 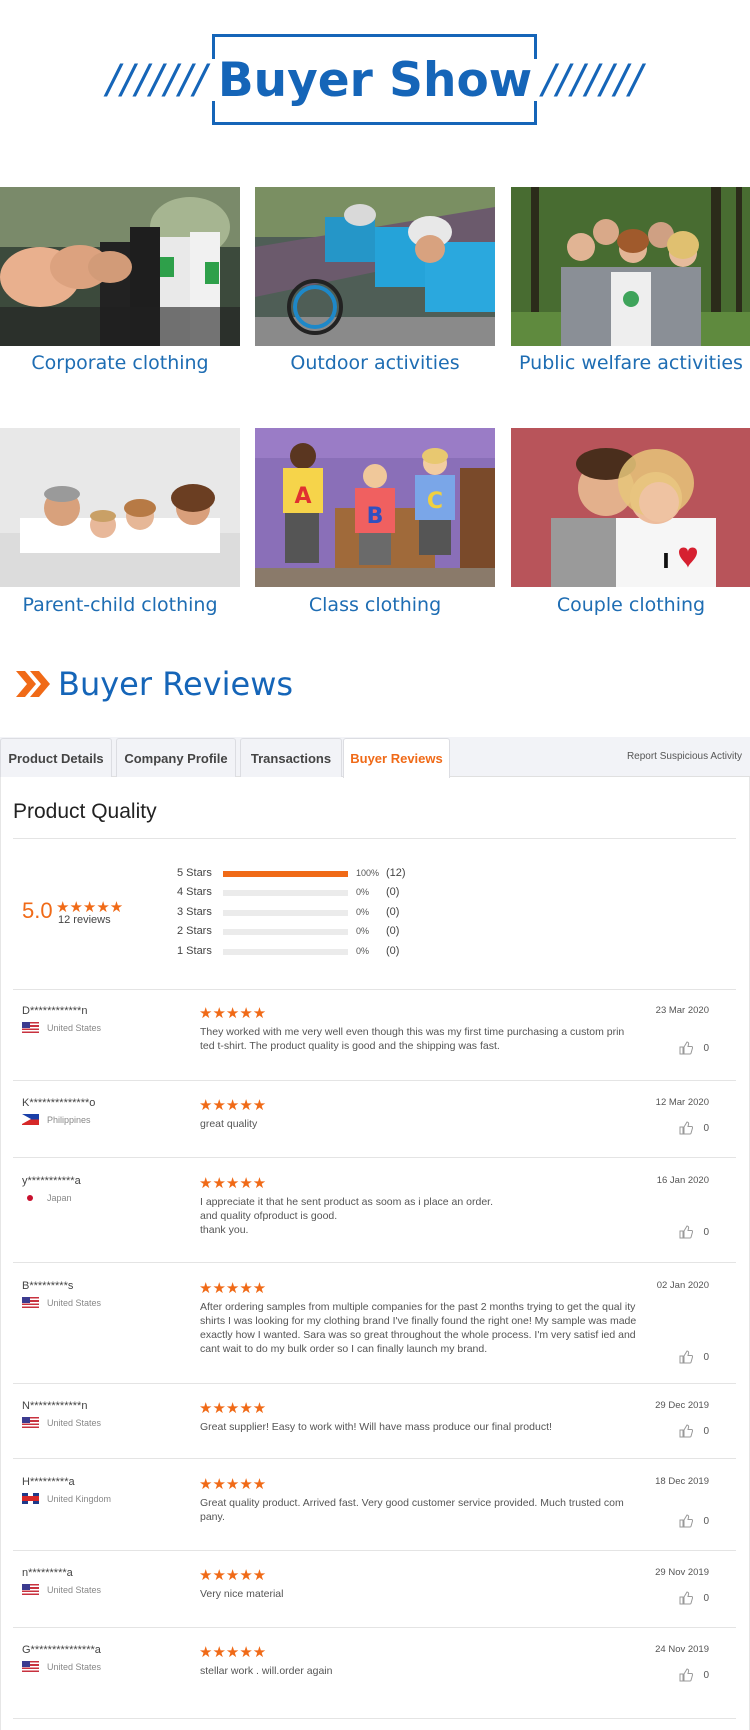 I want to click on friends-in-forest-photo, so click(x=630, y=266).